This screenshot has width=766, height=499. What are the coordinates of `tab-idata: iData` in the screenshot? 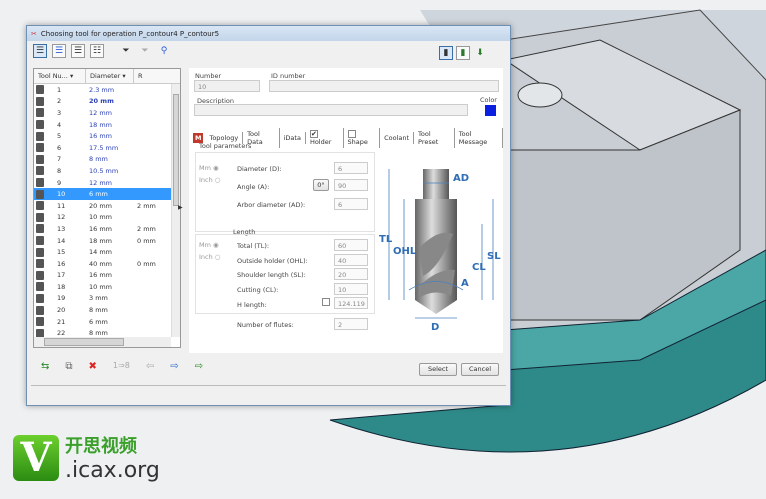 It's located at (293, 138).